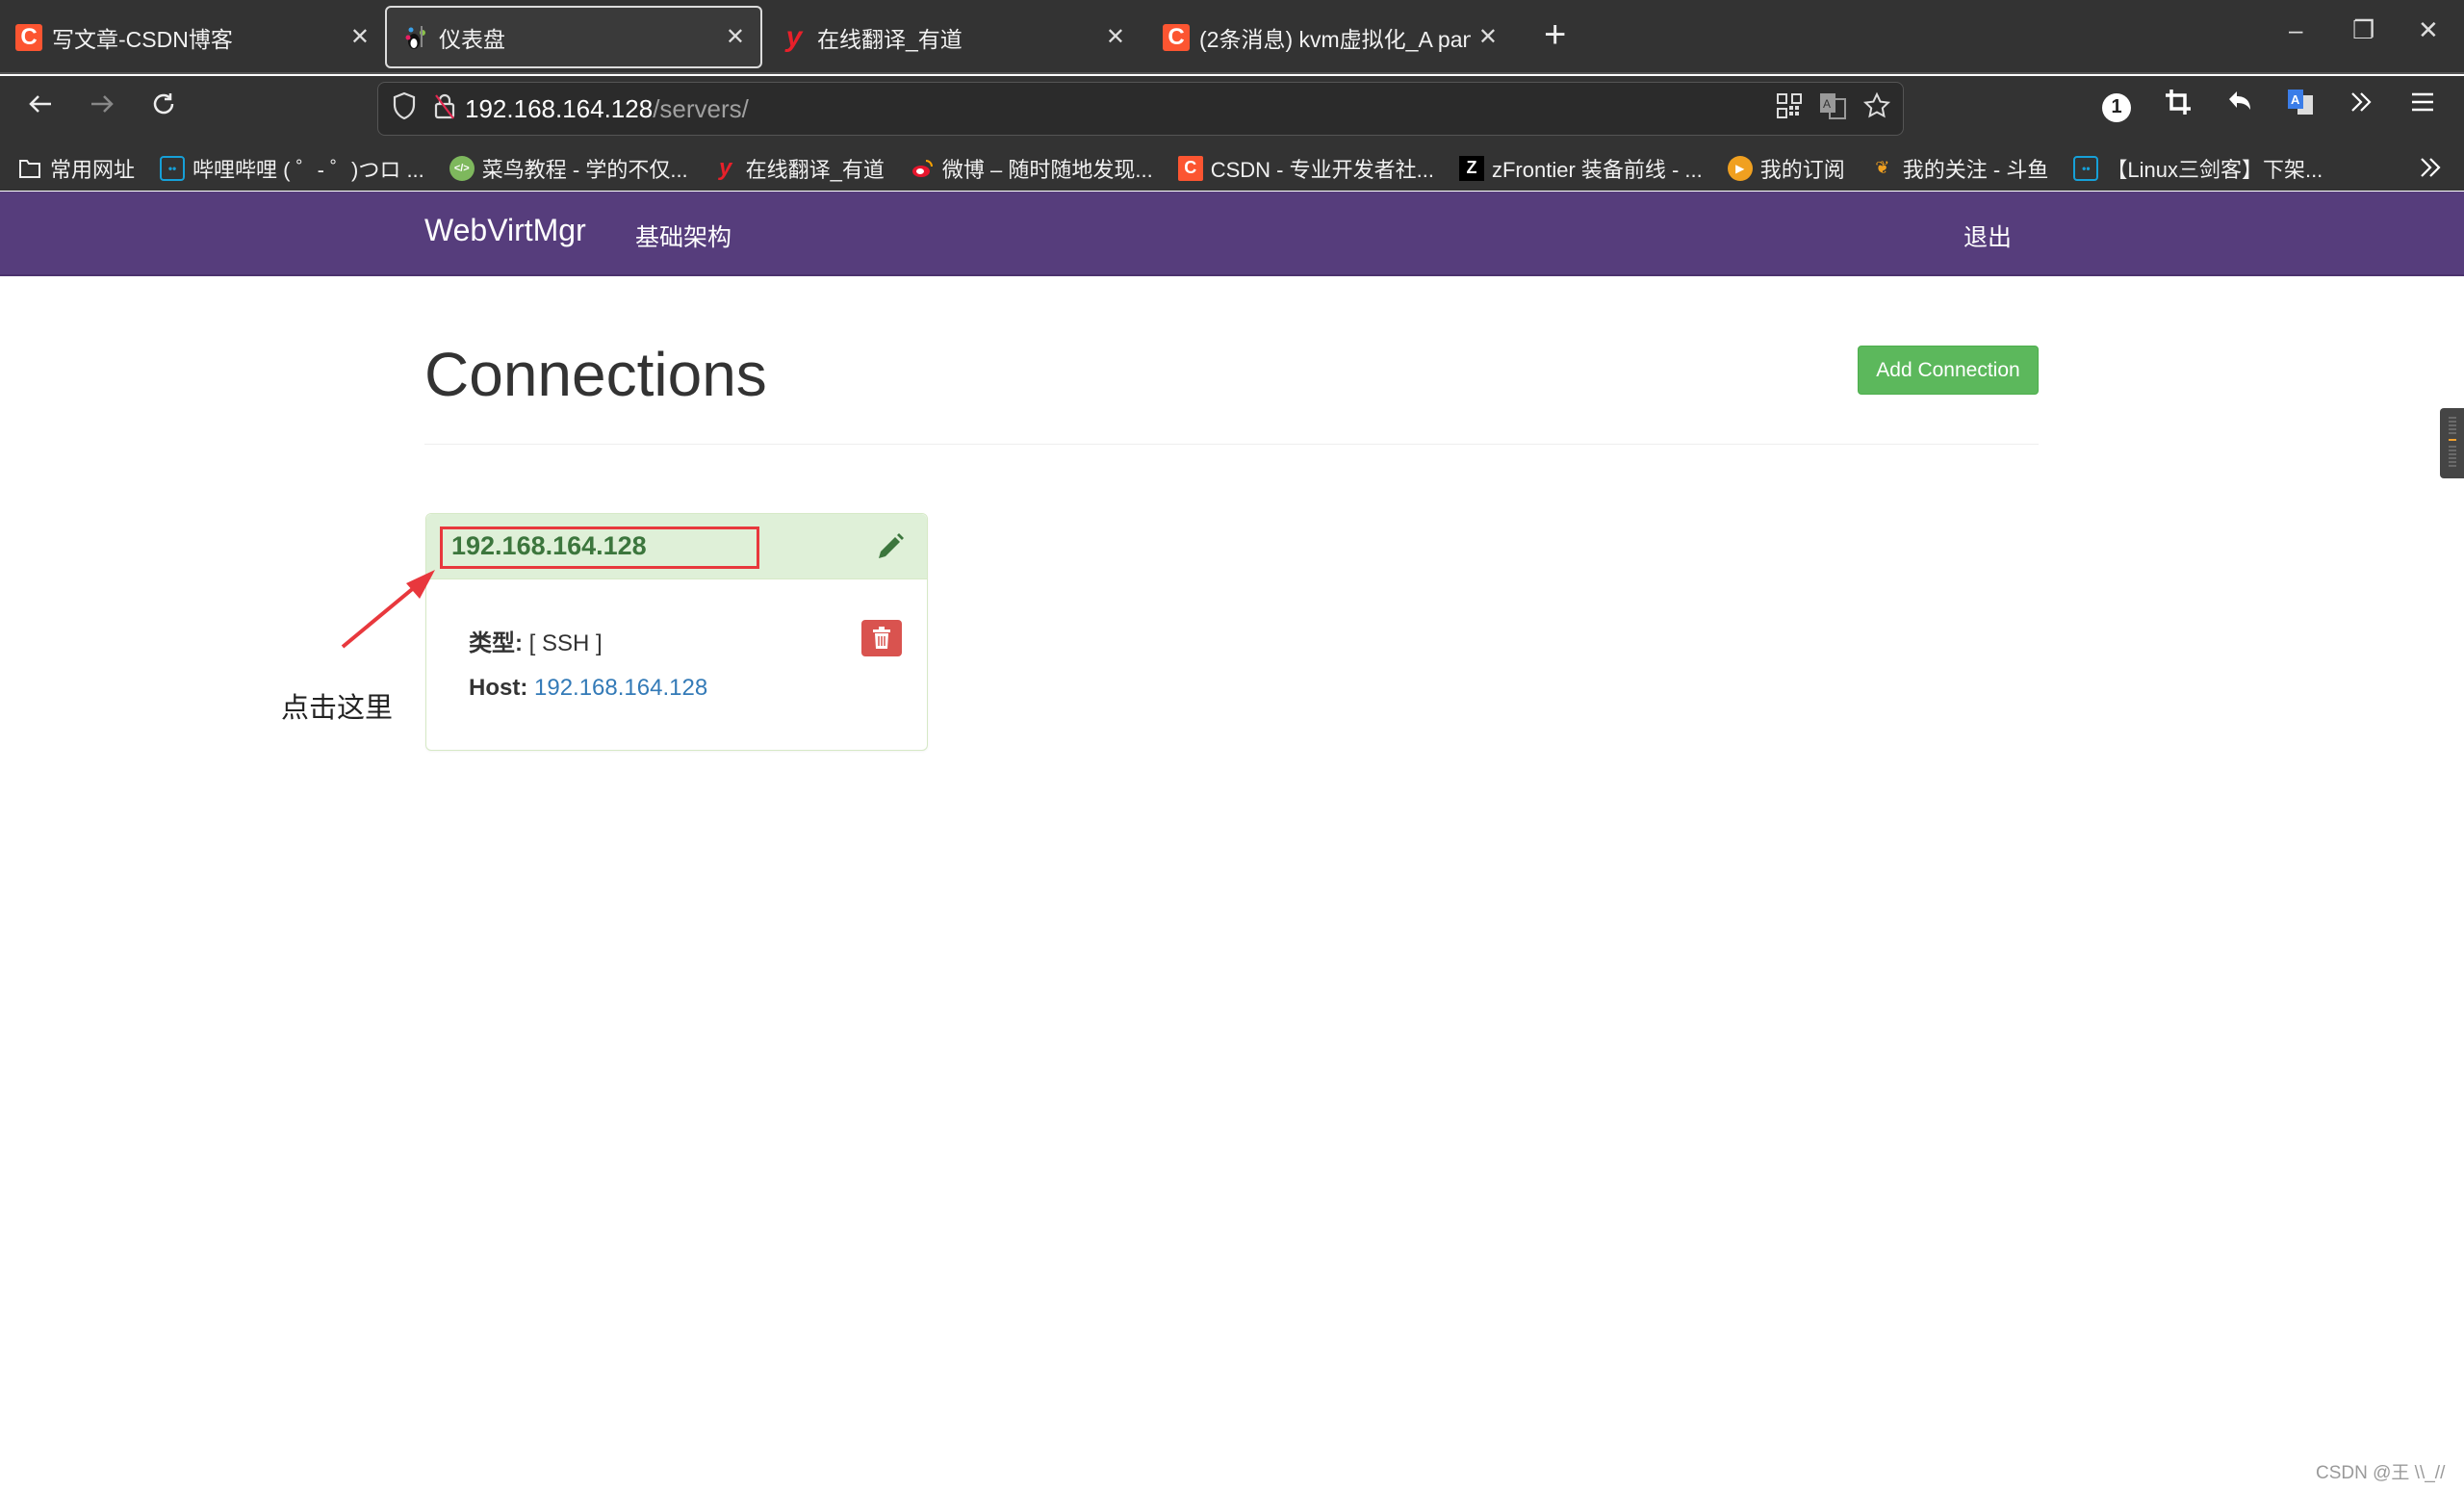 This screenshot has height=1490, width=2464. I want to click on zfrontier-icon: Z, so click(1471, 168).